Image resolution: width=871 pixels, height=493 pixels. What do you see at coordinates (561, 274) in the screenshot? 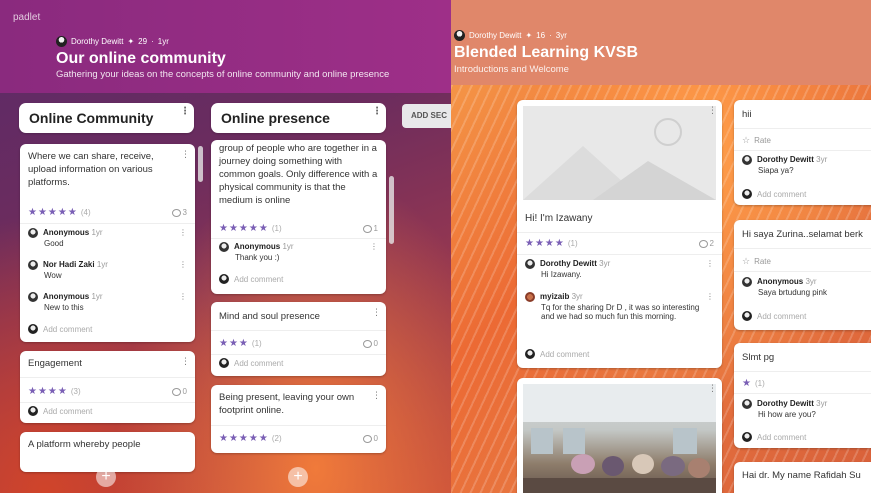
I see `comment-text: Hi Izawany.` at bounding box center [561, 274].